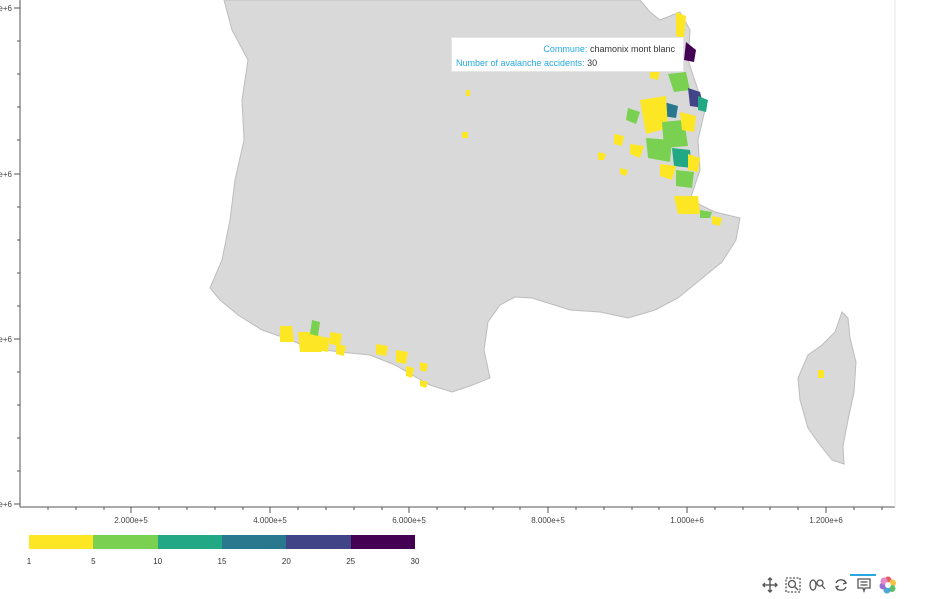 This screenshot has width=945, height=599. What do you see at coordinates (632, 49) in the screenshot?
I see `tooltip-commune-value: chamonix mont blanc` at bounding box center [632, 49].